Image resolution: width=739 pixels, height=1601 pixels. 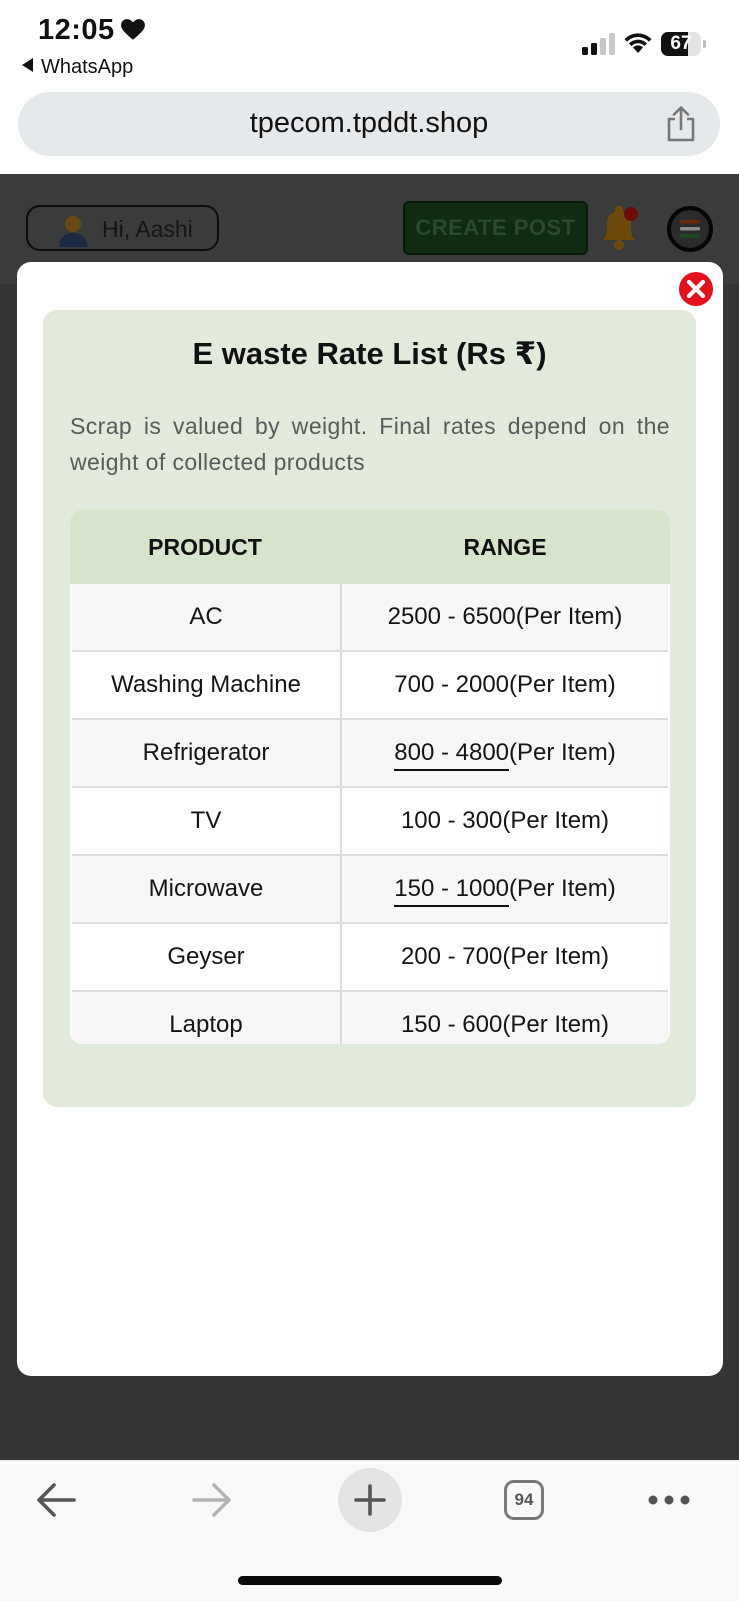 I want to click on forward-arrow-icon, so click(x=212, y=1500).